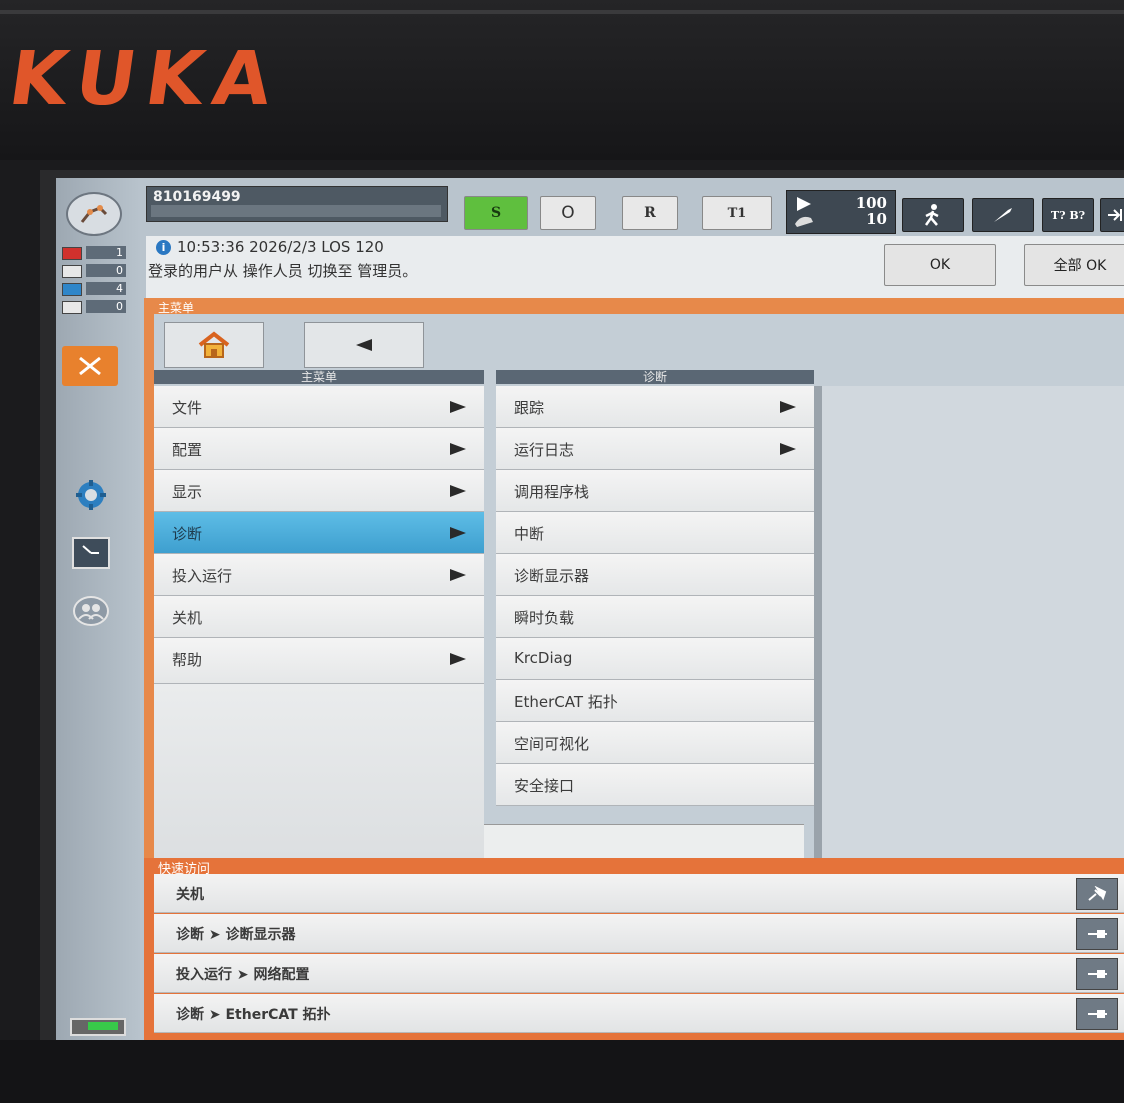 This screenshot has width=1124, height=1103. What do you see at coordinates (639, 933) in the screenshot?
I see `quick-access-item-diagnostic-monitor: 诊断 ➤ 诊断显示器` at bounding box center [639, 933].